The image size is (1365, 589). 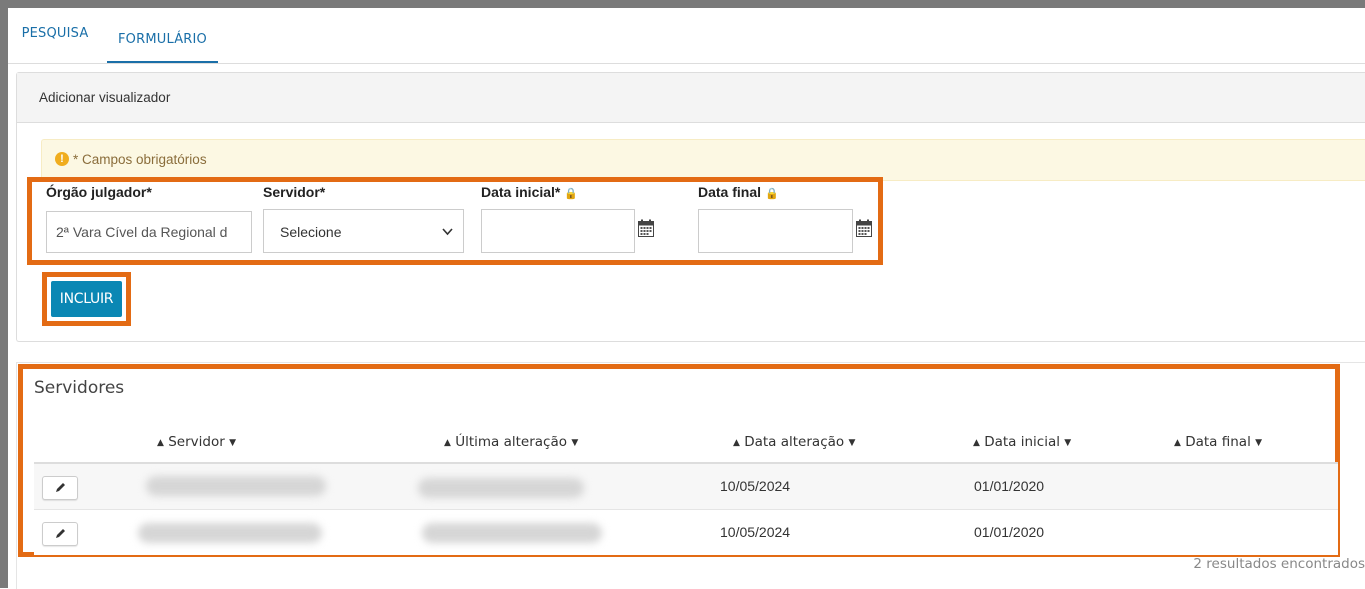 I want to click on data-inicial-input, so click(x=558, y=231).